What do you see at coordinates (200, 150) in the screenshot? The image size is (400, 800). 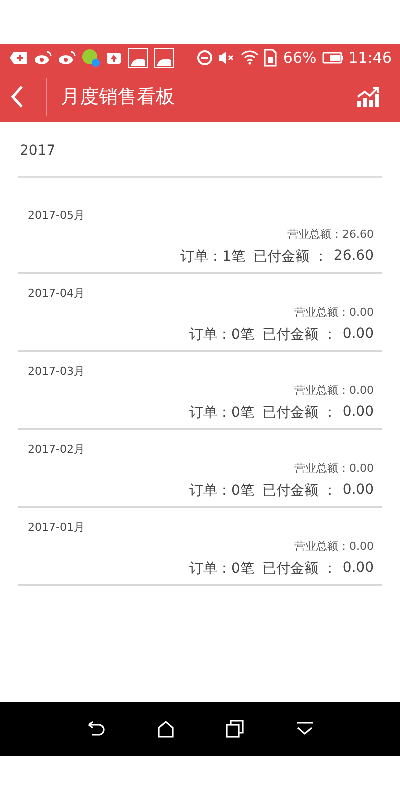 I see `year-label: 2017` at bounding box center [200, 150].